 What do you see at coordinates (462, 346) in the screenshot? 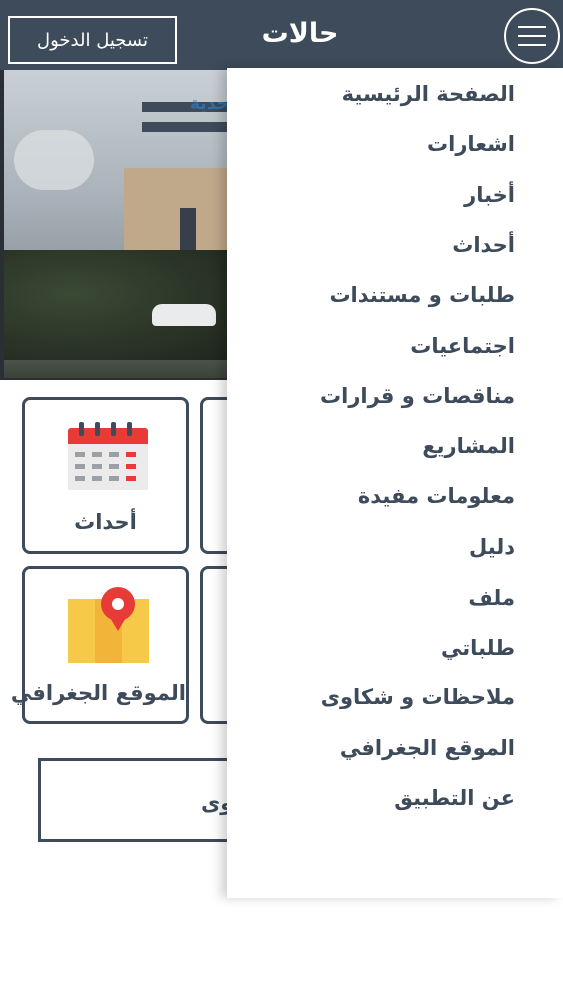
I see `drawer-item-social: اجتماعيات` at bounding box center [462, 346].